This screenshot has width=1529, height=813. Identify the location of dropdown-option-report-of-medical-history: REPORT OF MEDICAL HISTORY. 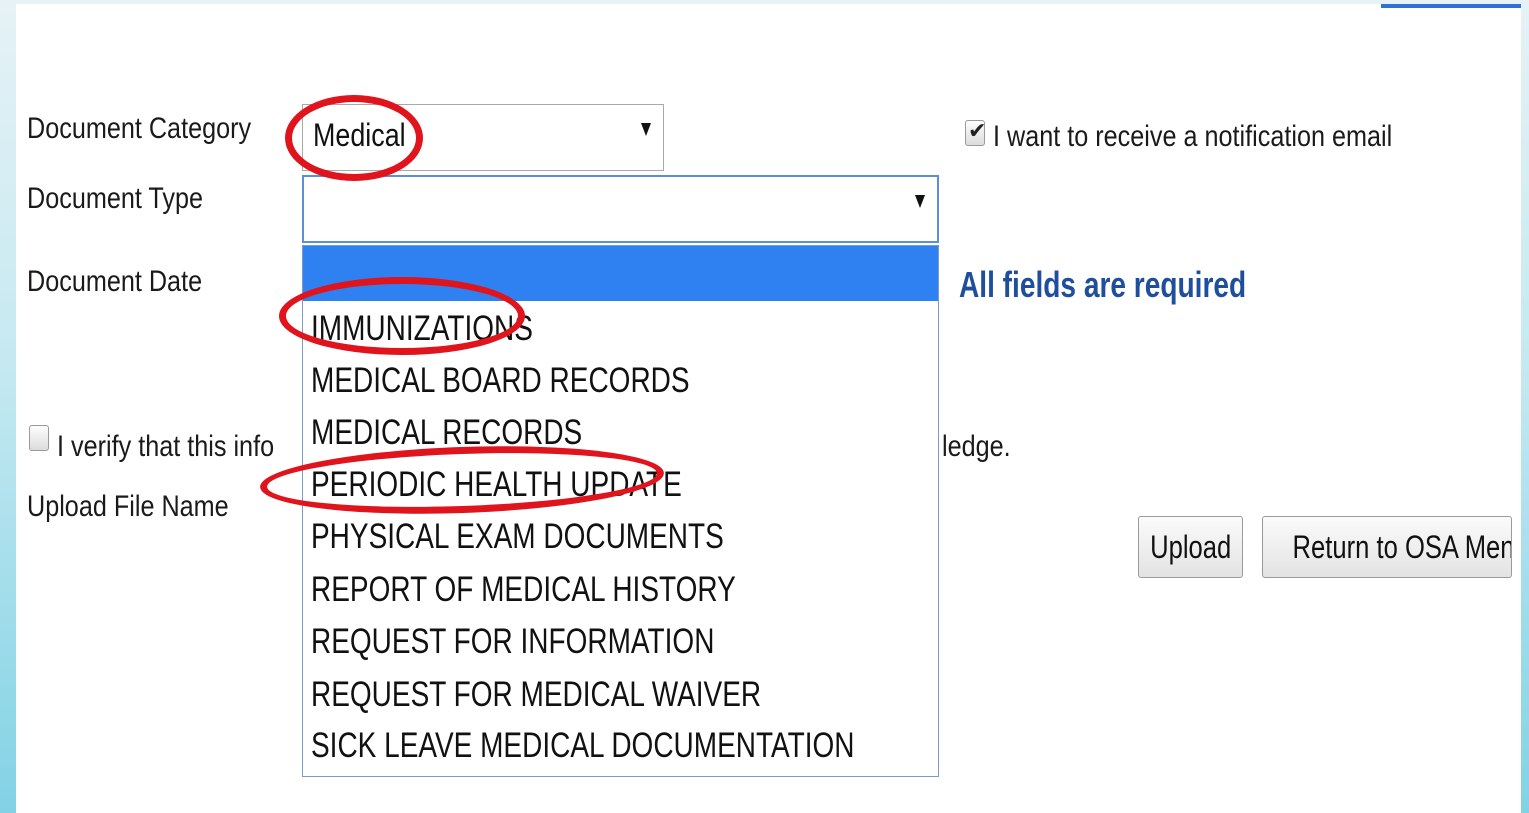
(620, 590).